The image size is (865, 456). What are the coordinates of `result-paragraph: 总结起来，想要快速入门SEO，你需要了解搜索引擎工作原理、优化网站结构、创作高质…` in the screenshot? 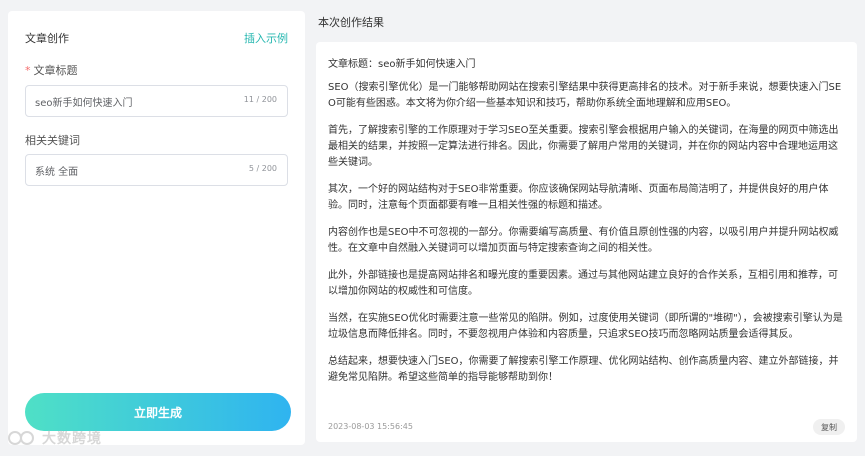 It's located at (583, 369).